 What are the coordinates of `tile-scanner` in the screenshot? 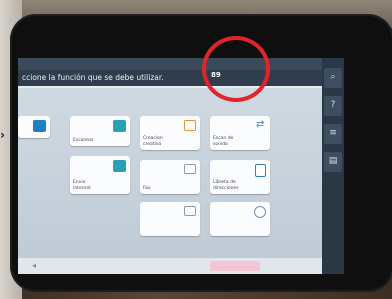 It's located at (34, 127).